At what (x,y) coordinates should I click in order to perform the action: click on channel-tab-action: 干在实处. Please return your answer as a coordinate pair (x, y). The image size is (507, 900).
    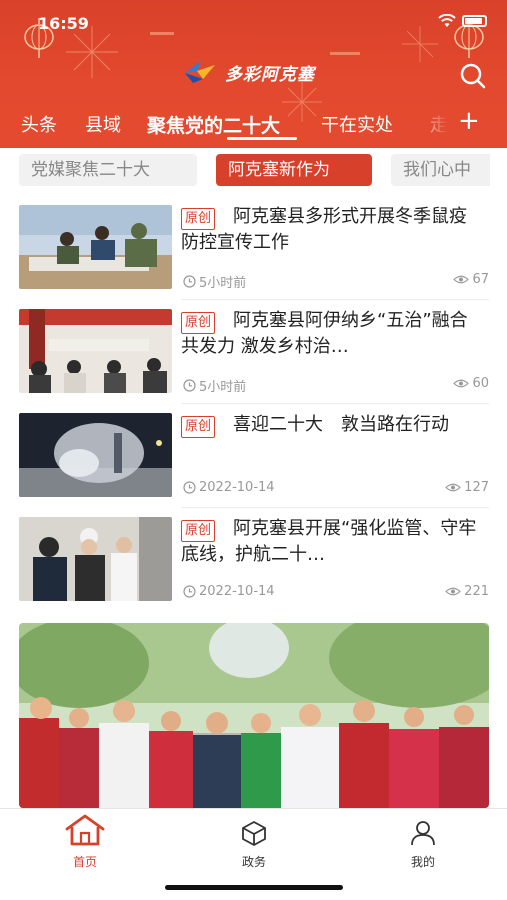
    Looking at the image, I should click on (357, 124).